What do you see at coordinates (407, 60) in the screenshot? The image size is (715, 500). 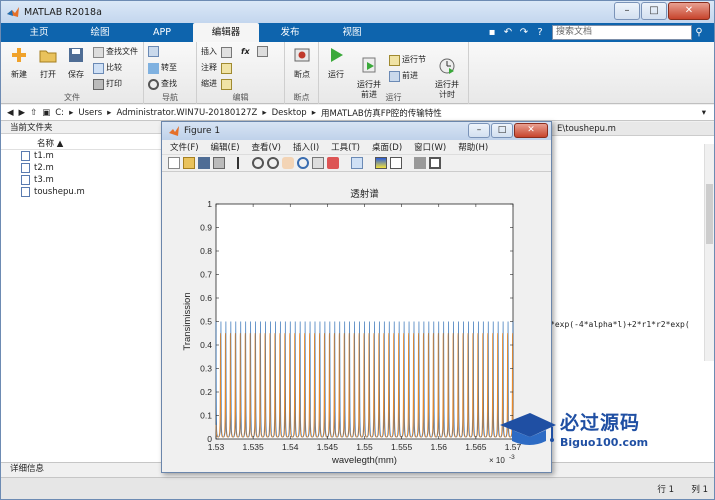 I see `run-section-button: 运行节` at bounding box center [407, 60].